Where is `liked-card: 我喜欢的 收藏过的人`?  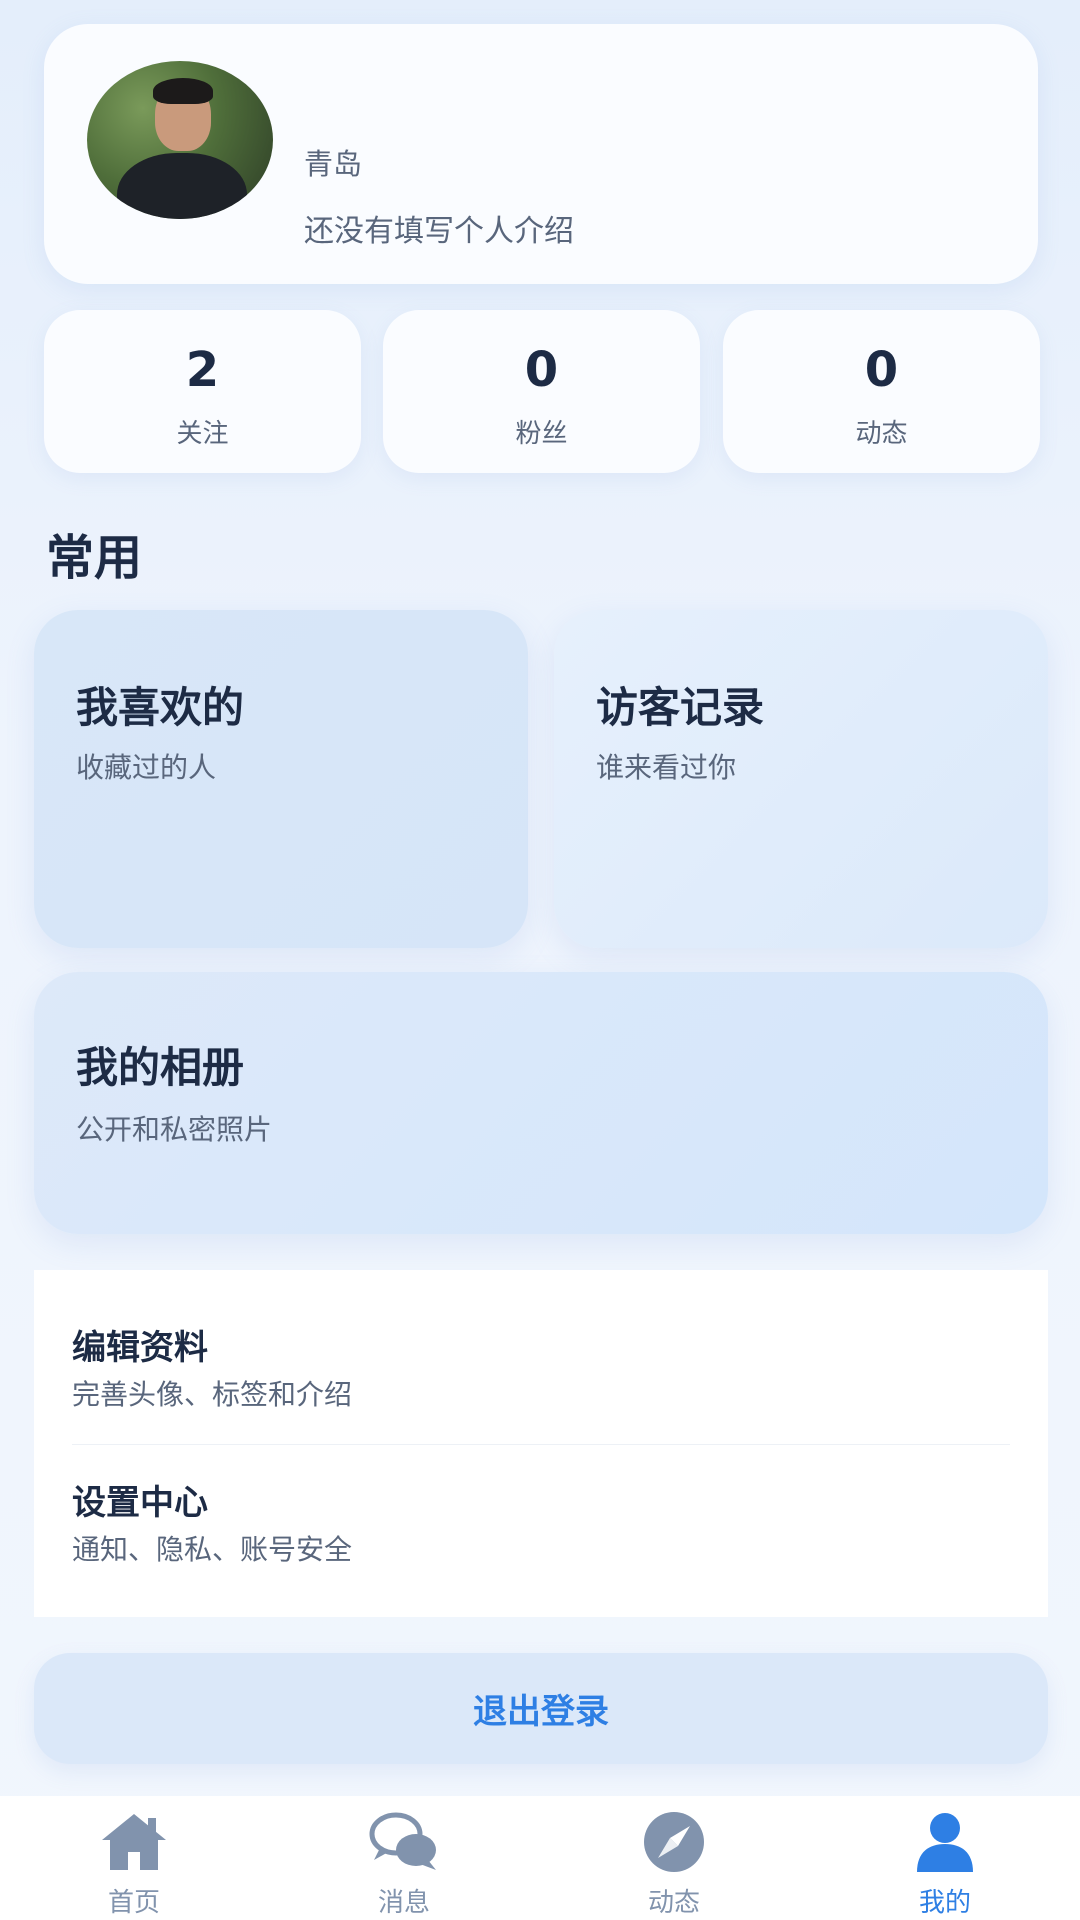
liked-card: 我喜欢的 收藏过的人 is located at coordinates (281, 779).